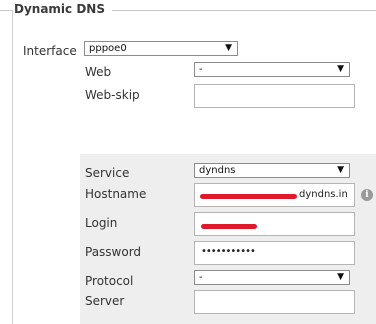  What do you see at coordinates (112, 95) in the screenshot?
I see `web-skip-label: Web-skip` at bounding box center [112, 95].